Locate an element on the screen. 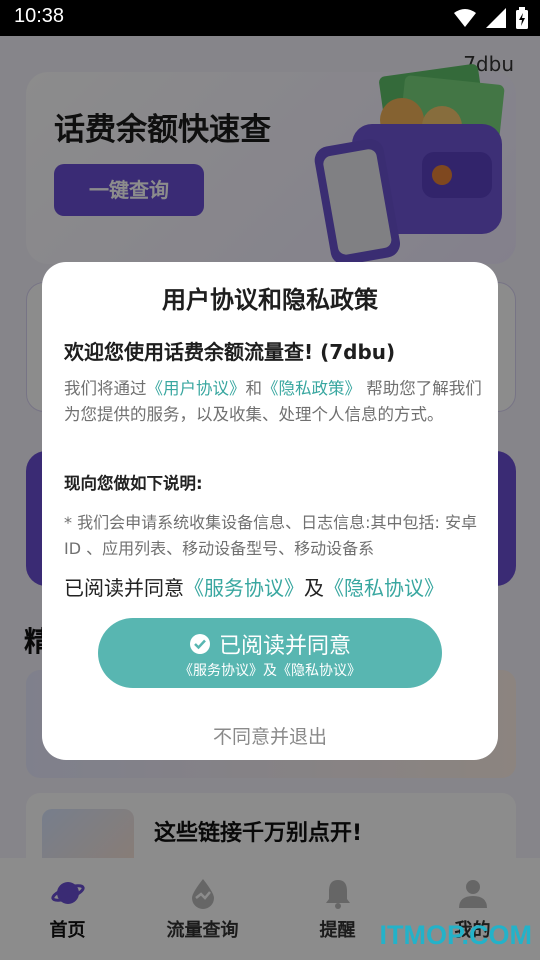  intro-text-pre: 我们将通过 is located at coordinates (105, 388).